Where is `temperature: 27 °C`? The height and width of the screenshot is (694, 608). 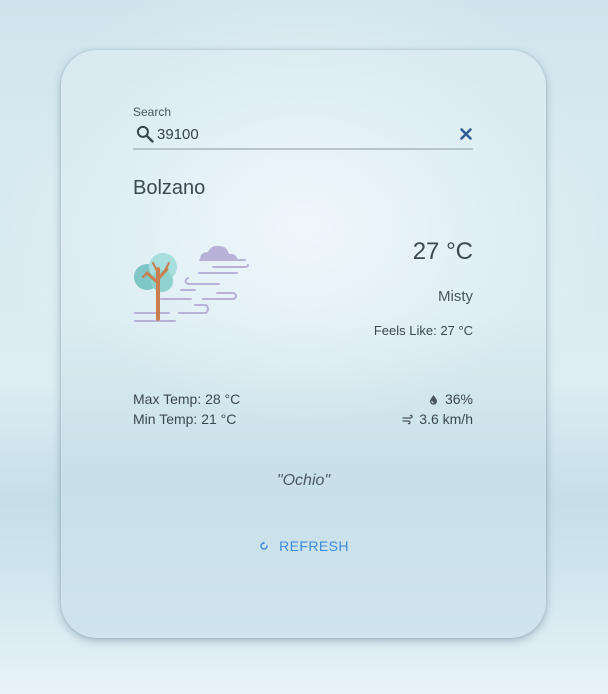 temperature: 27 °C is located at coordinates (442, 251).